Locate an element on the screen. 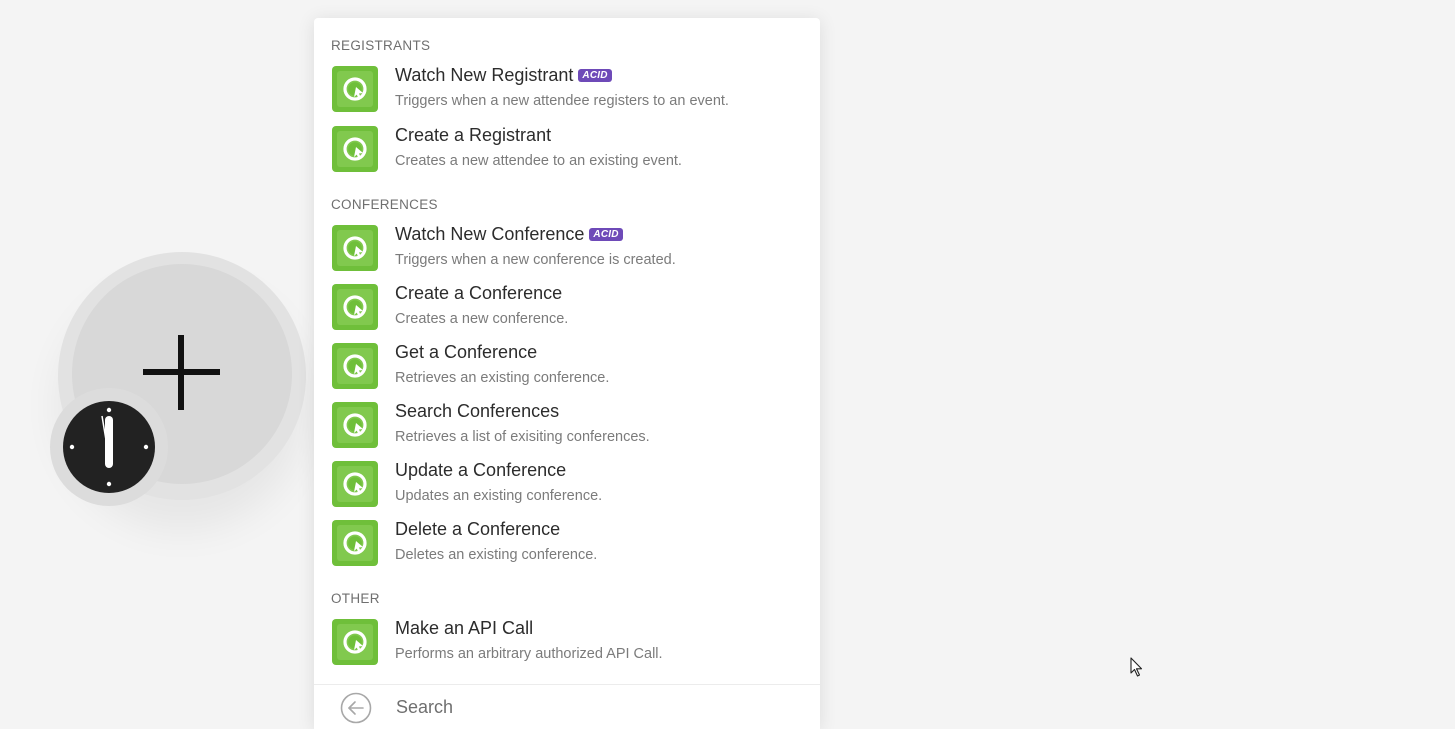 The image size is (1455, 729). search-input is located at coordinates (596, 707).